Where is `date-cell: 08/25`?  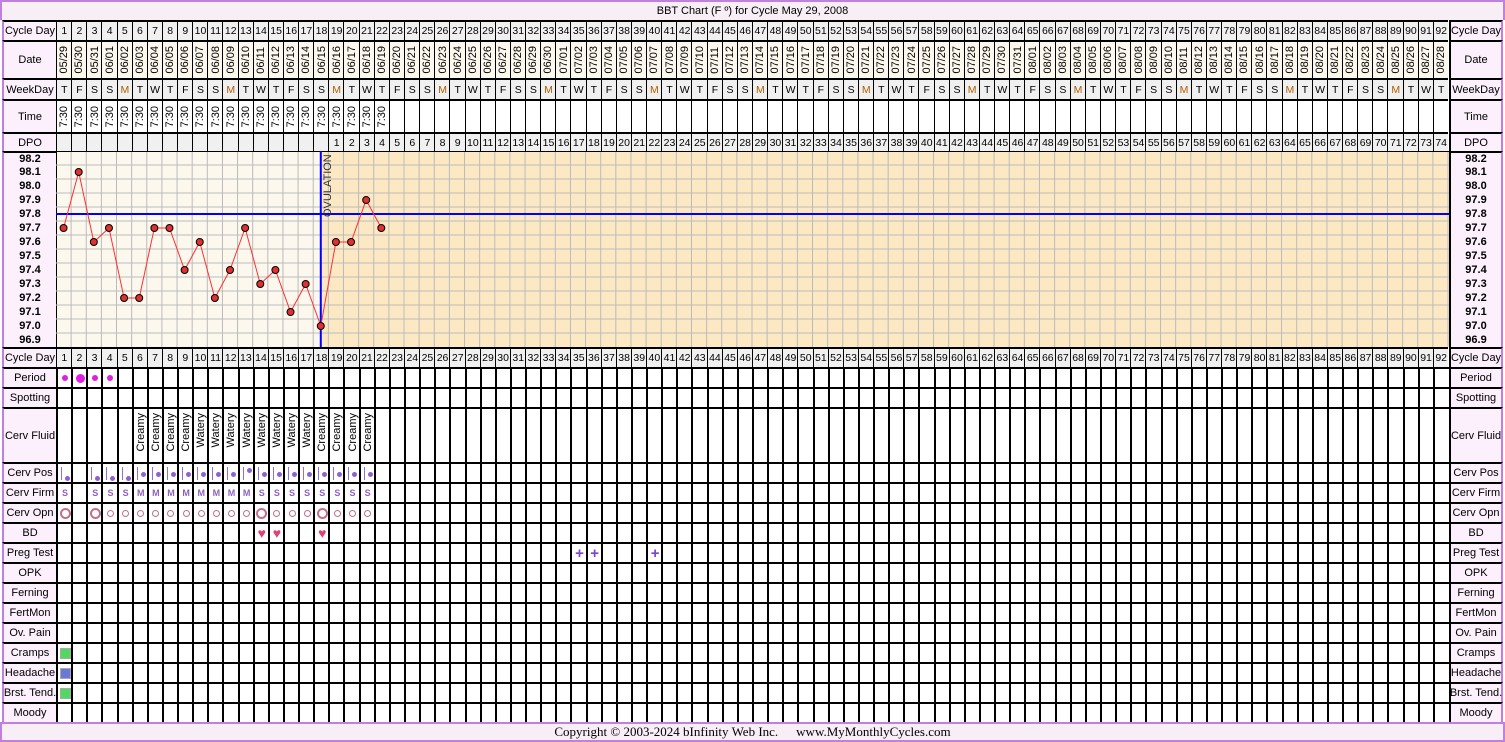 date-cell: 08/25 is located at coordinates (1395, 59).